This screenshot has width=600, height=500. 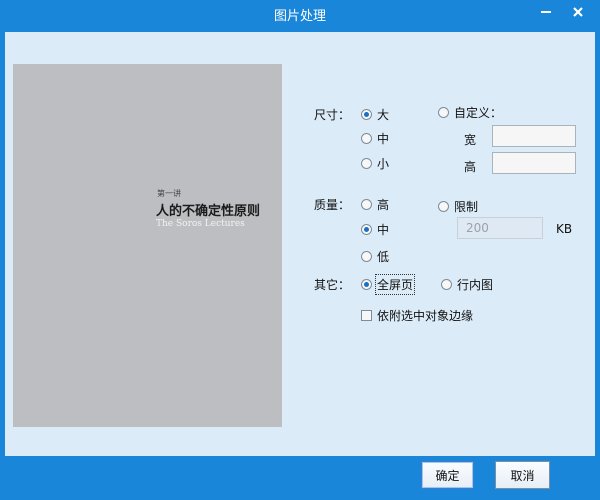 I want to click on size-radio-custom: 自定义：, so click(x=470, y=112).